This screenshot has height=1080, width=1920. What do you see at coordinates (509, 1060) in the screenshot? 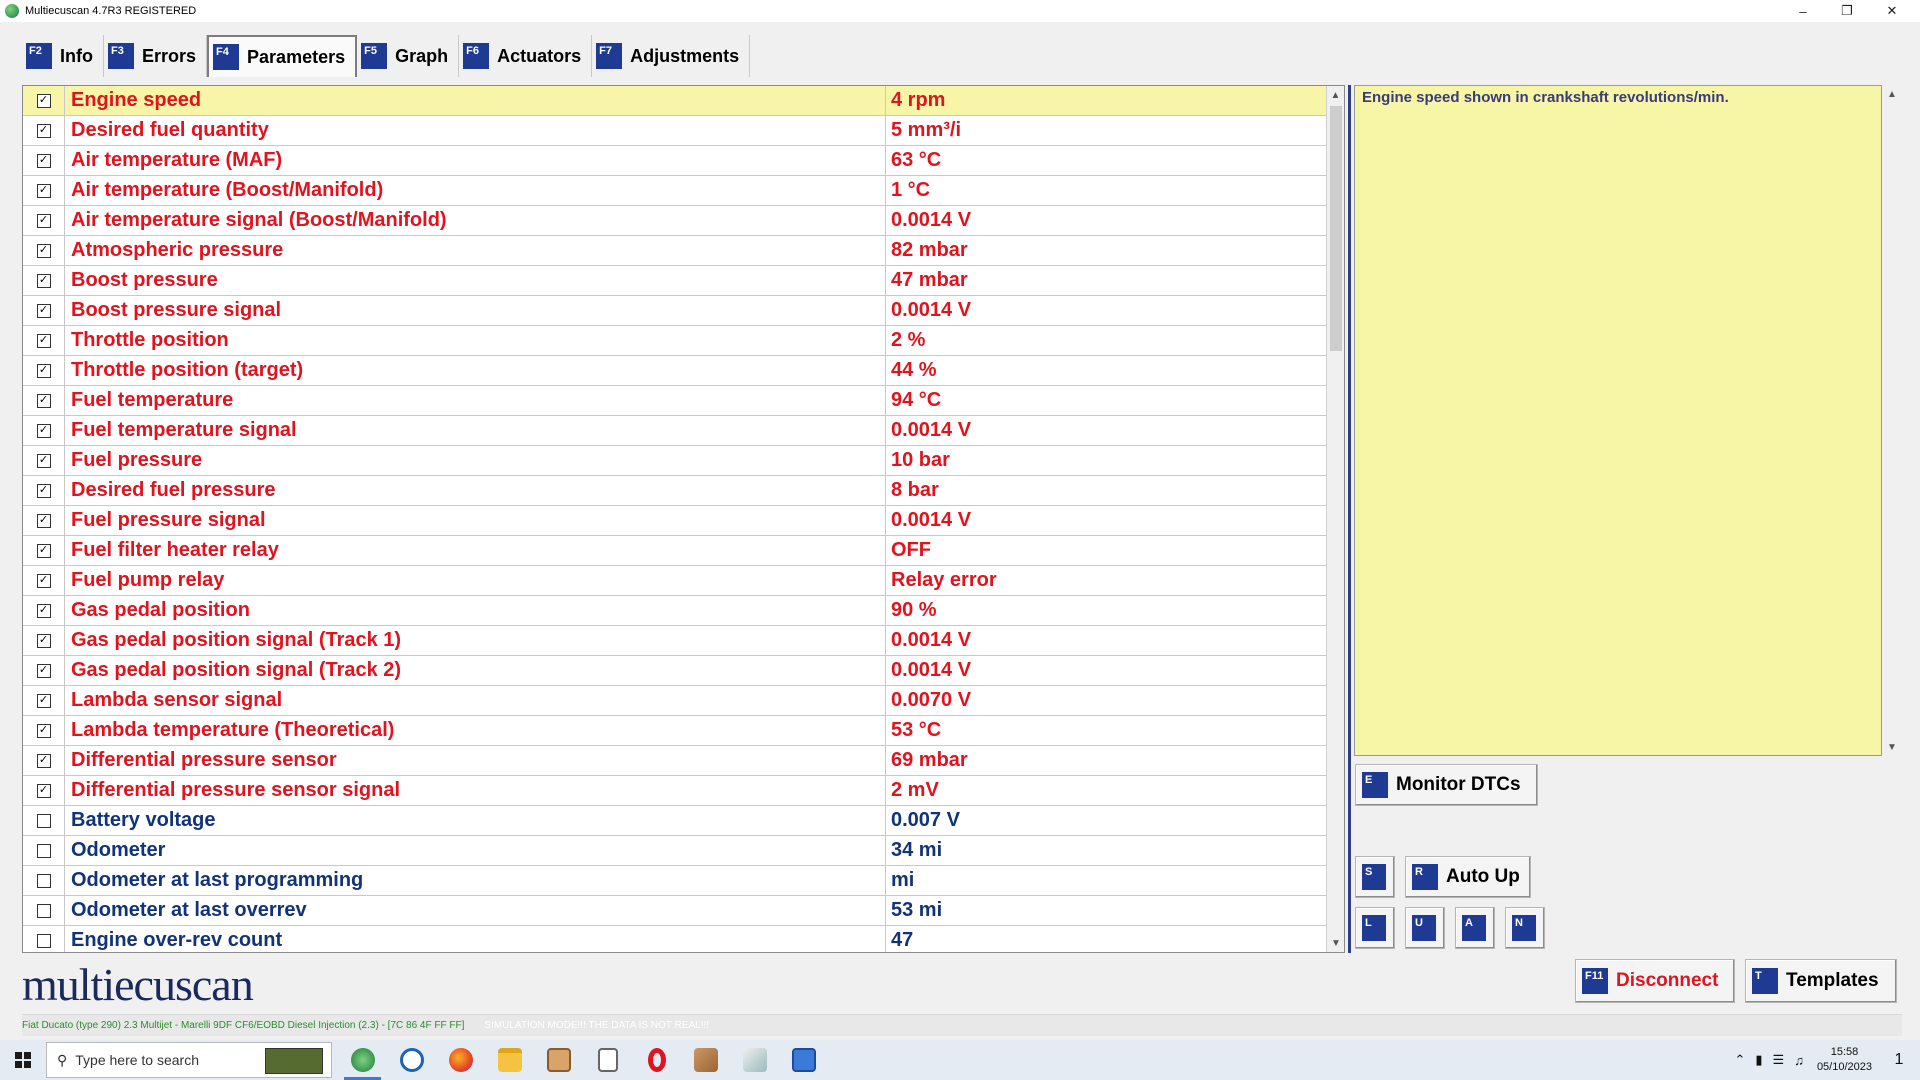
I see `taskbar-file-explorer-icon` at bounding box center [509, 1060].